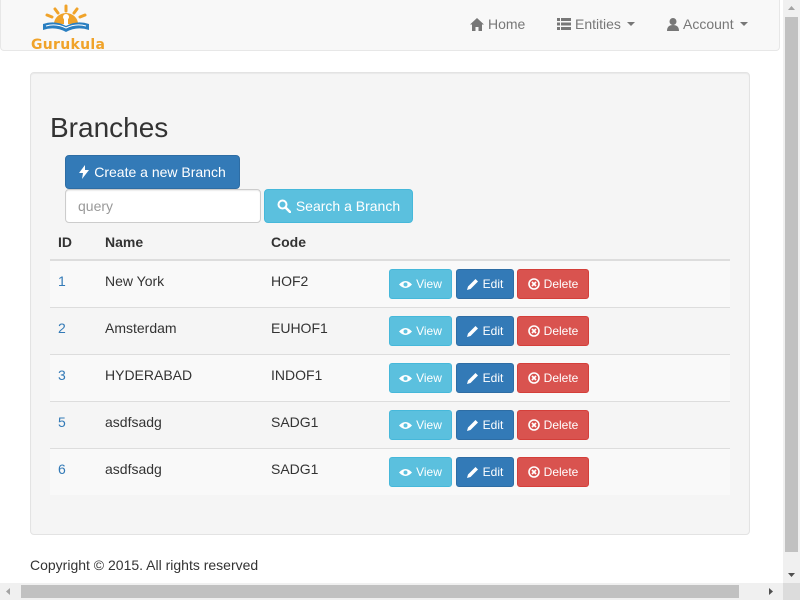 This screenshot has width=800, height=600. What do you see at coordinates (390, 26) in the screenshot?
I see `navbar: Gurukula Home Entities Account` at bounding box center [390, 26].